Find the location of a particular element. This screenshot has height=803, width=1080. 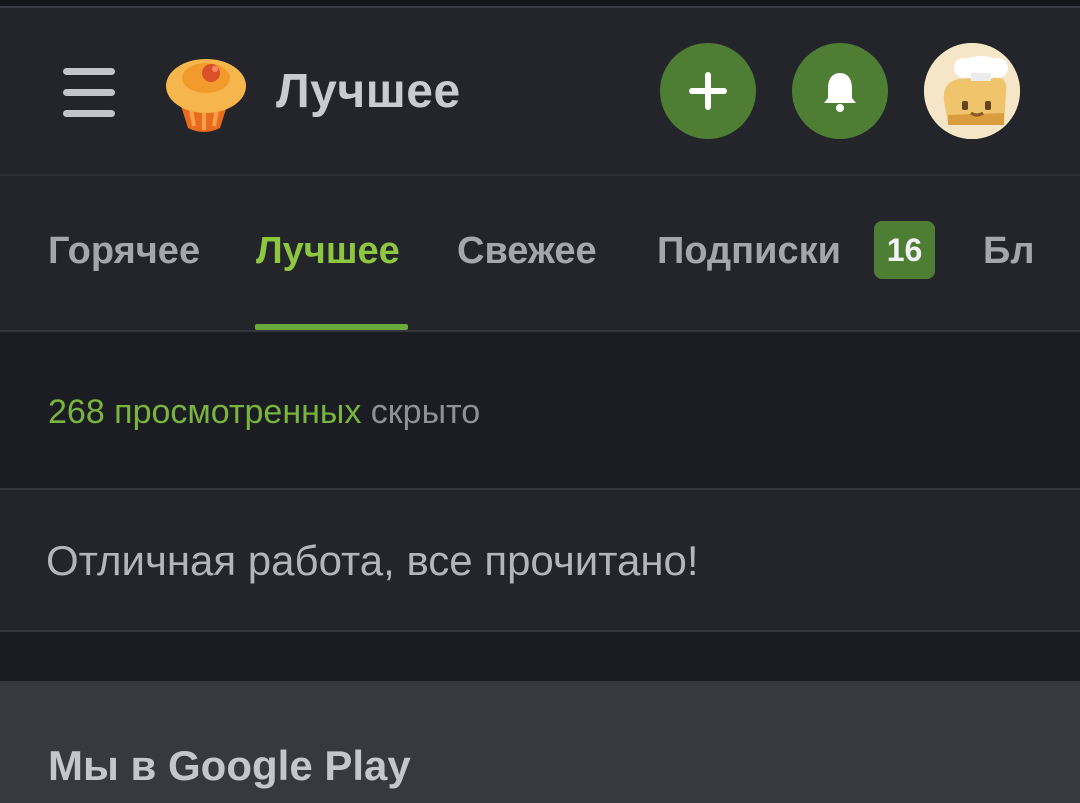

plus-icon is located at coordinates (708, 91).